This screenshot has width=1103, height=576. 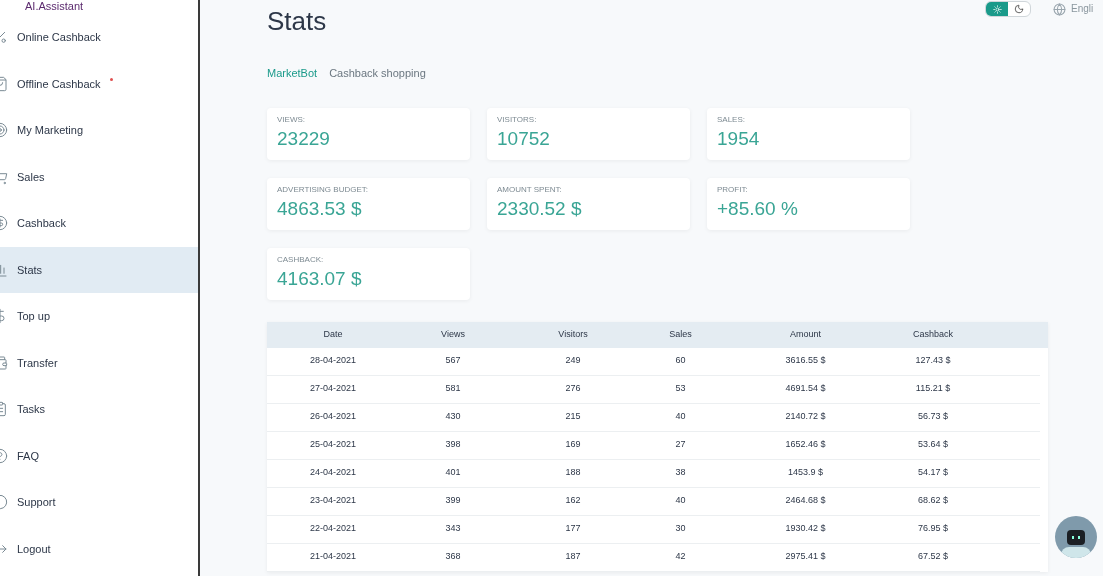 What do you see at coordinates (30, 270) in the screenshot?
I see `sidebar-label: Stats` at bounding box center [30, 270].